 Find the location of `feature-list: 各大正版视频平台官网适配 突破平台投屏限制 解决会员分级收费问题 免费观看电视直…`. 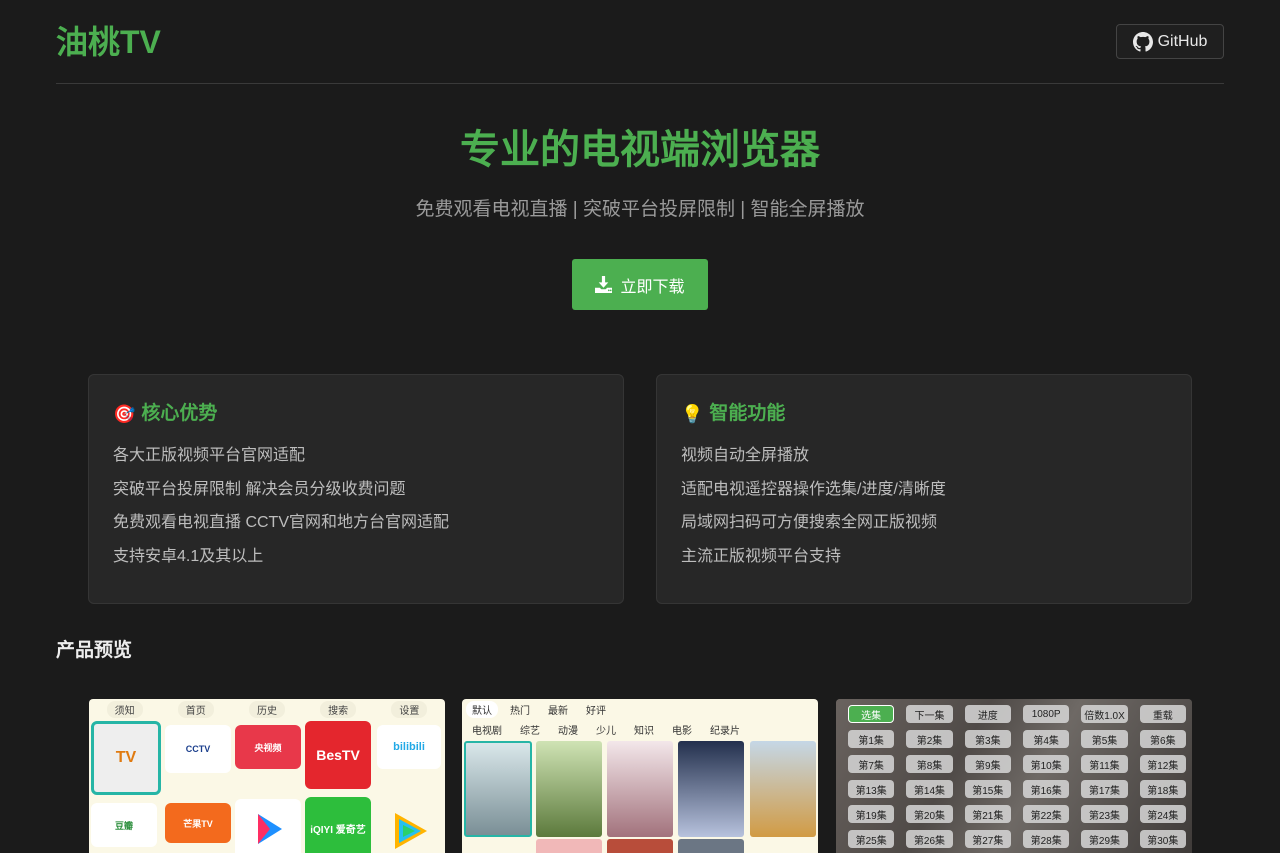

feature-list: 各大正版视频平台官网适配 突破平台投屏限制 解决会员分级收费问题 免费观看电视直… is located at coordinates (356, 506).